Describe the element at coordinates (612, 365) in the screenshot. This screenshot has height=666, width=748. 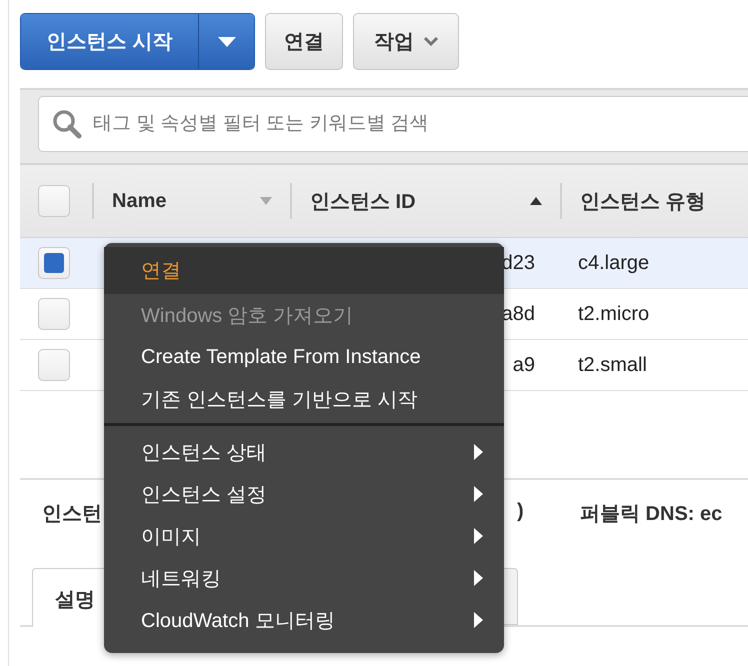
I see `table-cell: t2.small` at that location.